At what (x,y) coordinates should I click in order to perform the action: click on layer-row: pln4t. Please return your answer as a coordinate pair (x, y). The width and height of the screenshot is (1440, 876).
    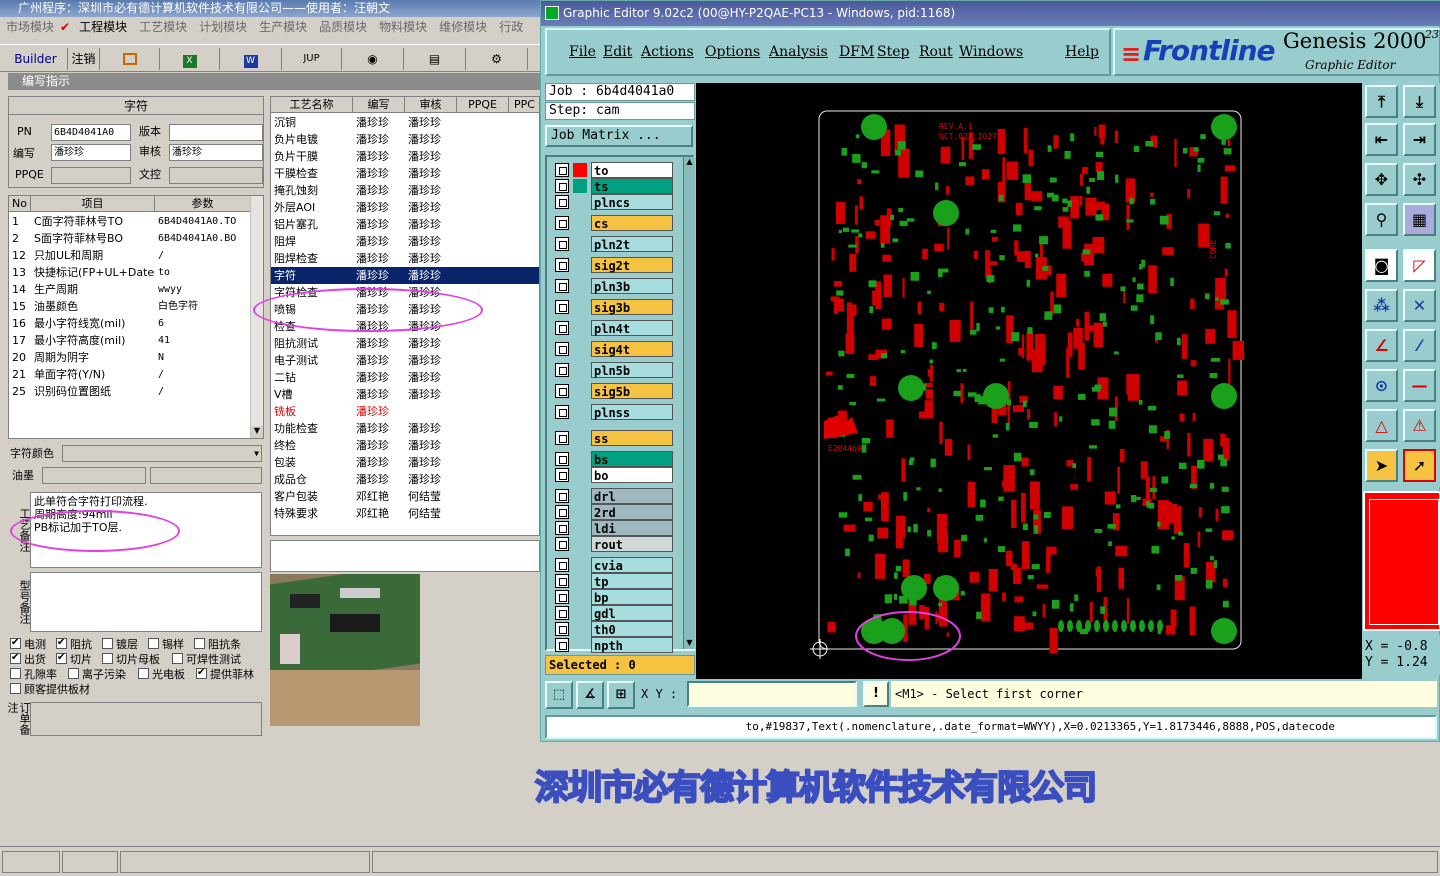
    Looking at the image, I should click on (614, 328).